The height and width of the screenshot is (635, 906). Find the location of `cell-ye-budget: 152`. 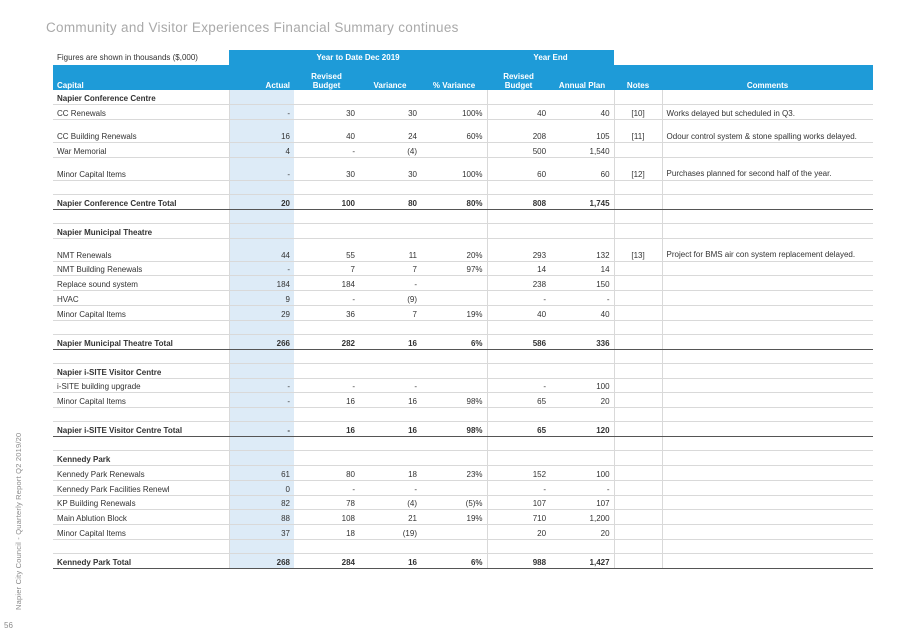

cell-ye-budget: 152 is located at coordinates (518, 473).